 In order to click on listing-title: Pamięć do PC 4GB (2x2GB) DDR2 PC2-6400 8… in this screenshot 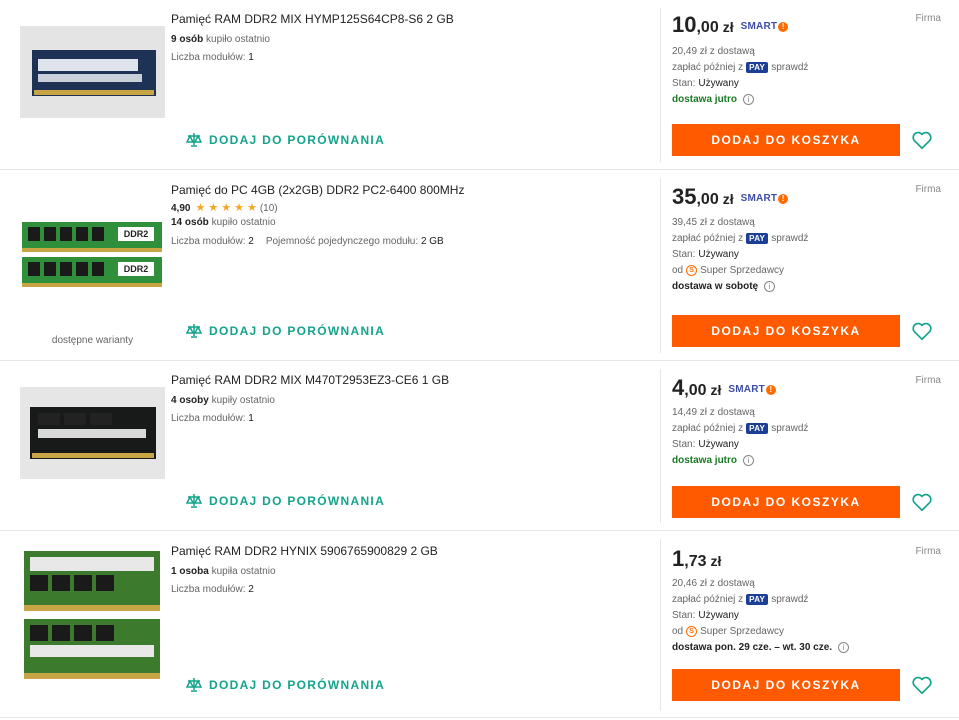, I will do `click(317, 190)`.